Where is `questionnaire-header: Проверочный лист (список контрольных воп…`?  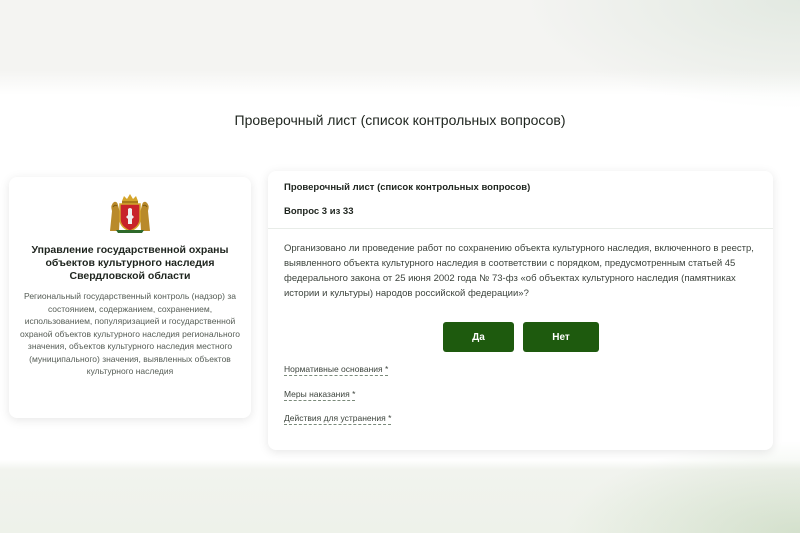
questionnaire-header: Проверочный лист (список контрольных воп… is located at coordinates (407, 187).